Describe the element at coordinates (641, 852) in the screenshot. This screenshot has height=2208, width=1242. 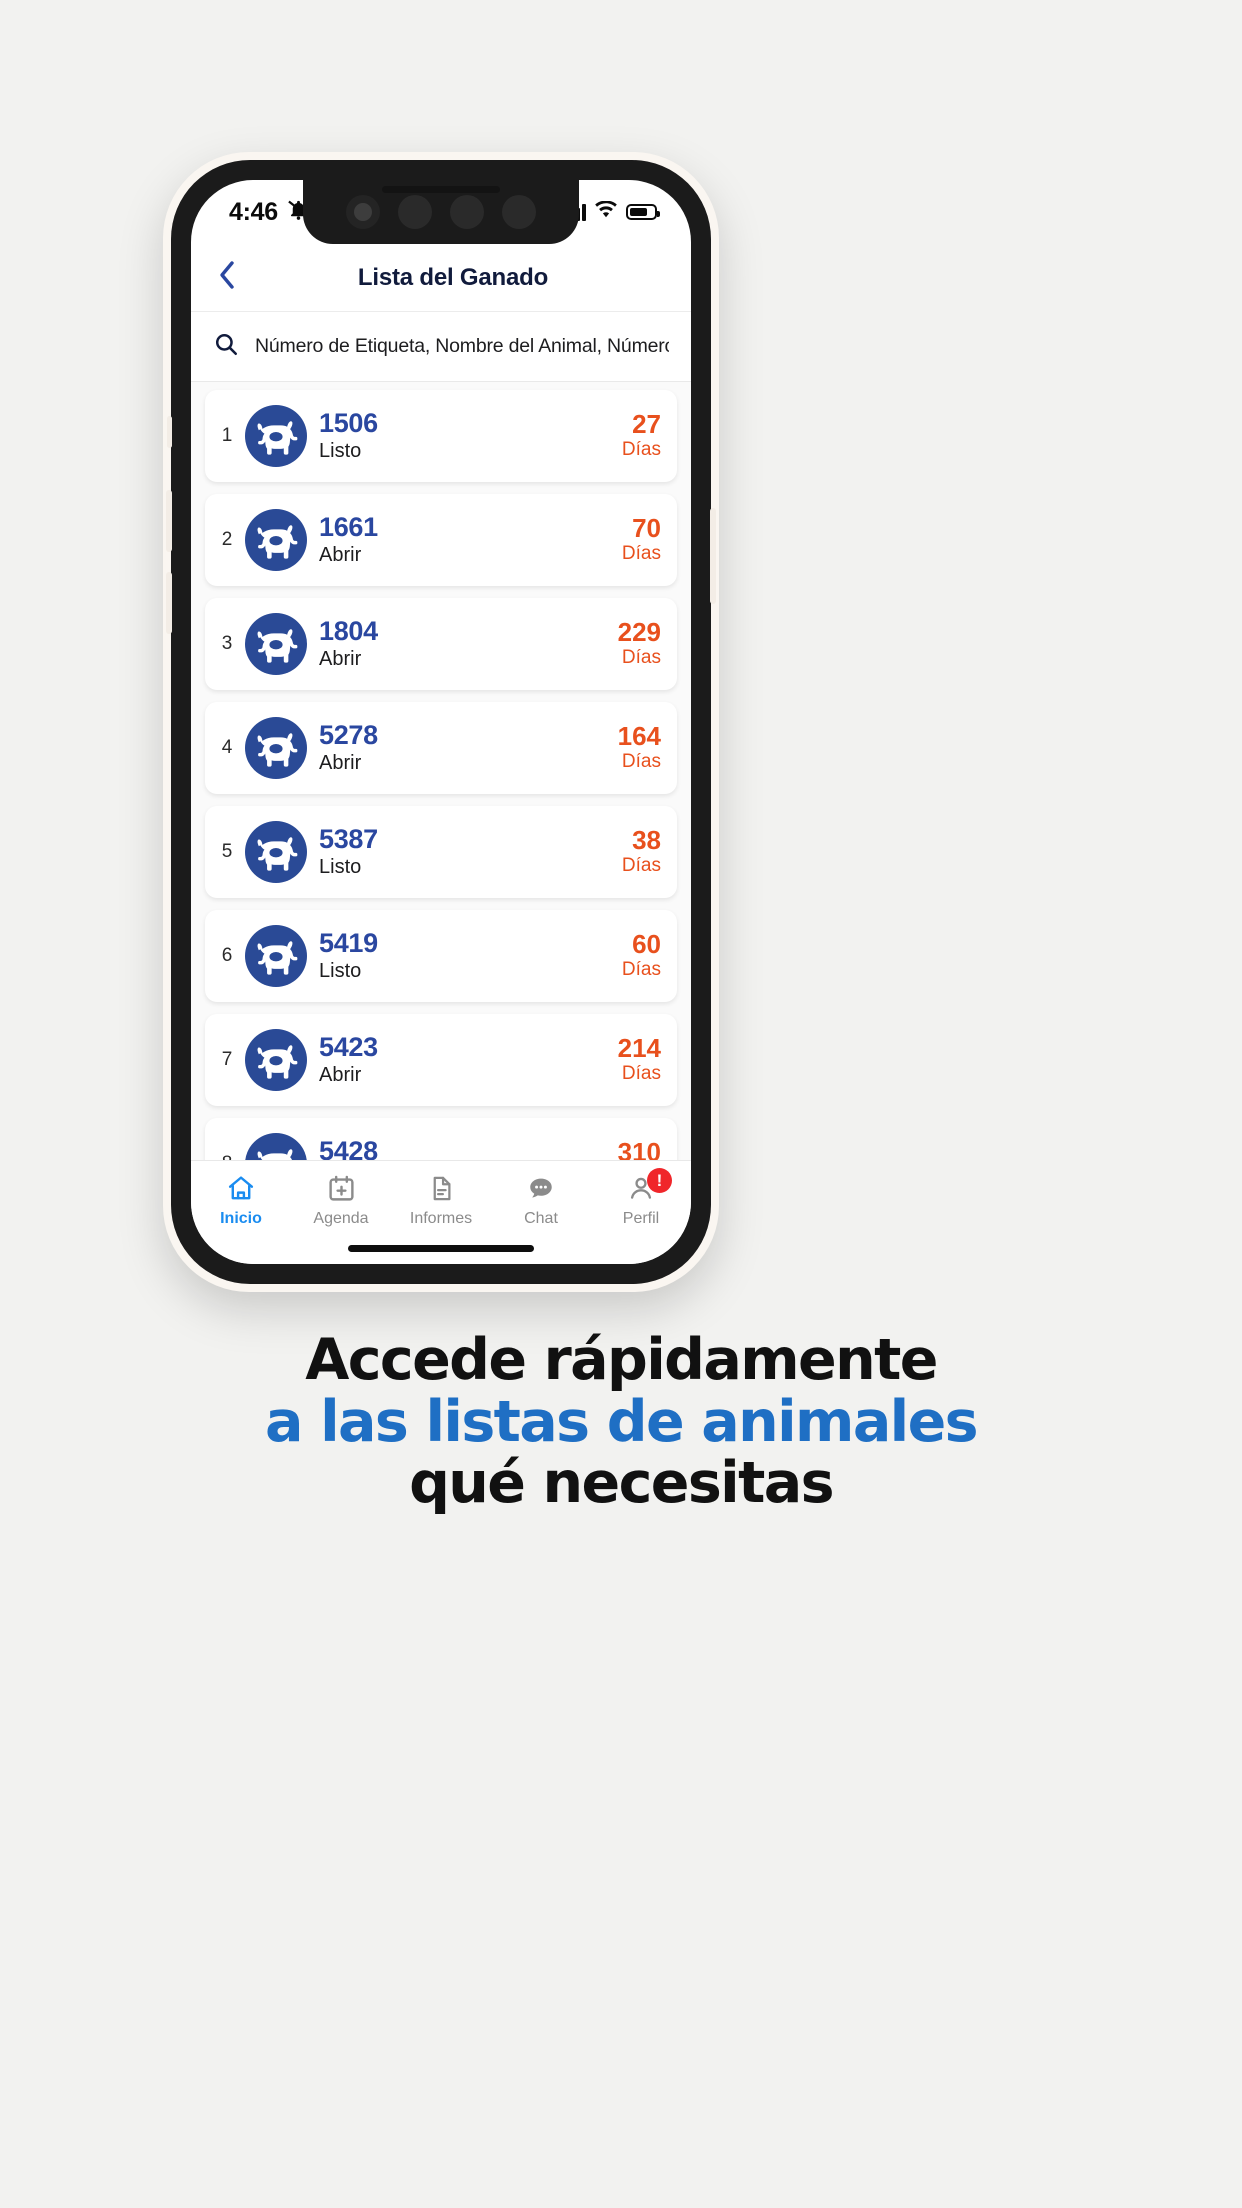
I see `row-days-block: 38 Días` at that location.